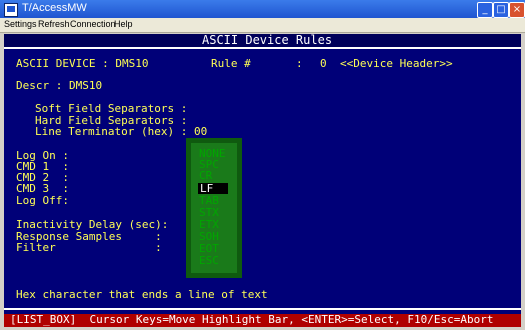  What do you see at coordinates (209, 224) in the screenshot?
I see `listbox-item-etx: ETX` at bounding box center [209, 224].